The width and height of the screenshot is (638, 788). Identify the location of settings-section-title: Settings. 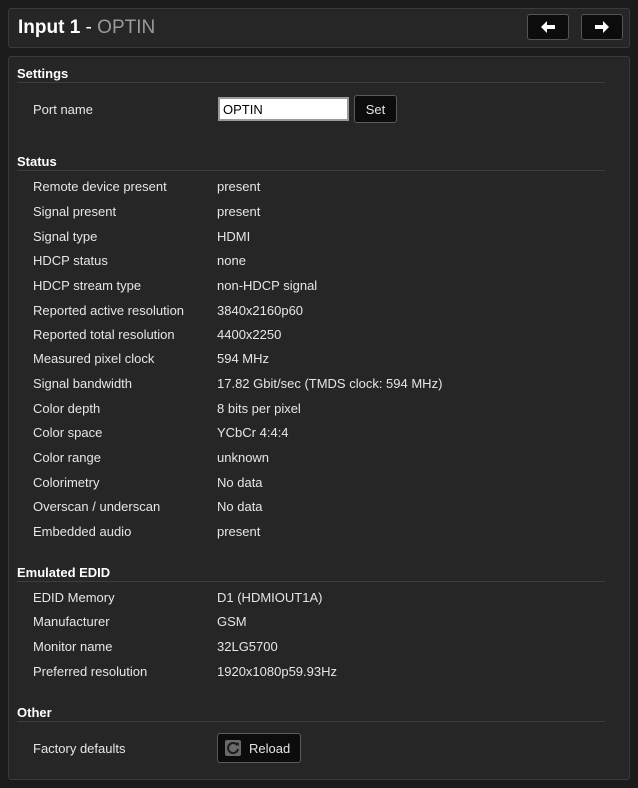
(43, 73).